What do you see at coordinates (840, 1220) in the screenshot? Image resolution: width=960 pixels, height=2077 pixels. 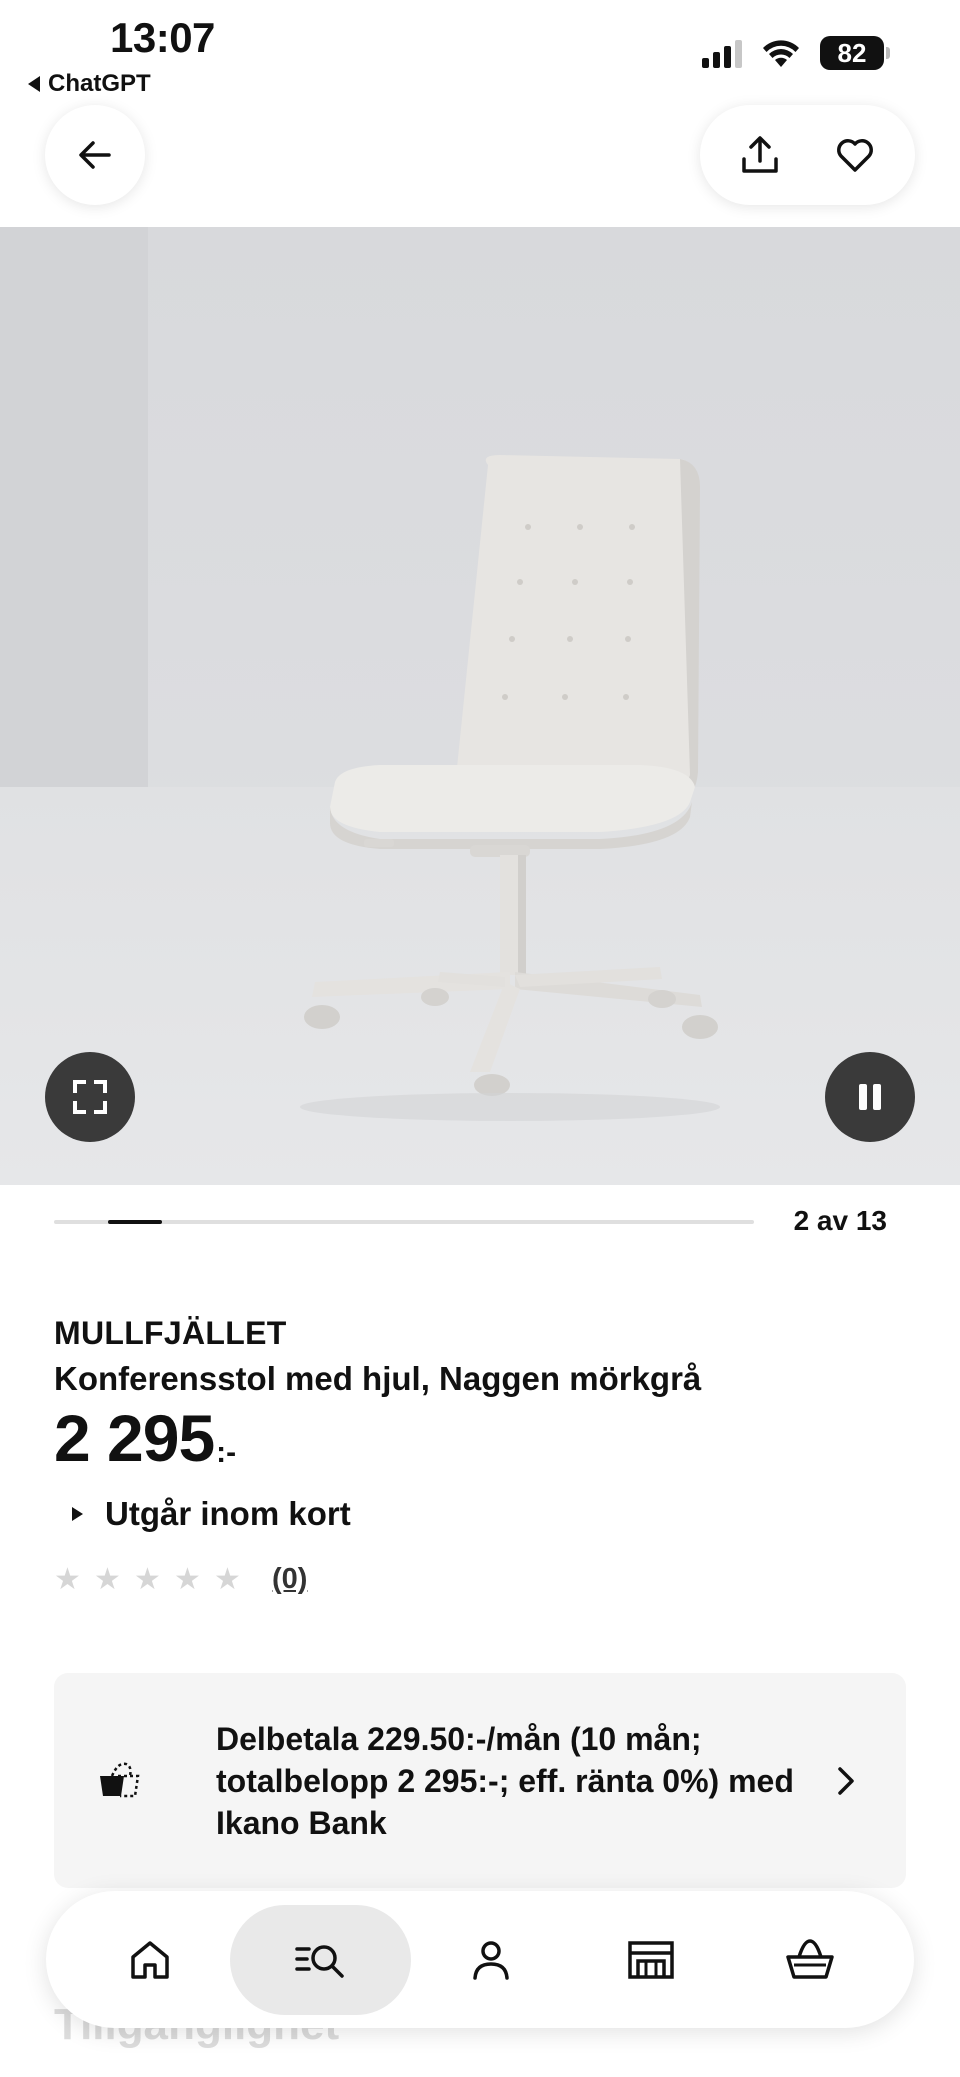 I see `gallery-counter: 2 av 13` at bounding box center [840, 1220].